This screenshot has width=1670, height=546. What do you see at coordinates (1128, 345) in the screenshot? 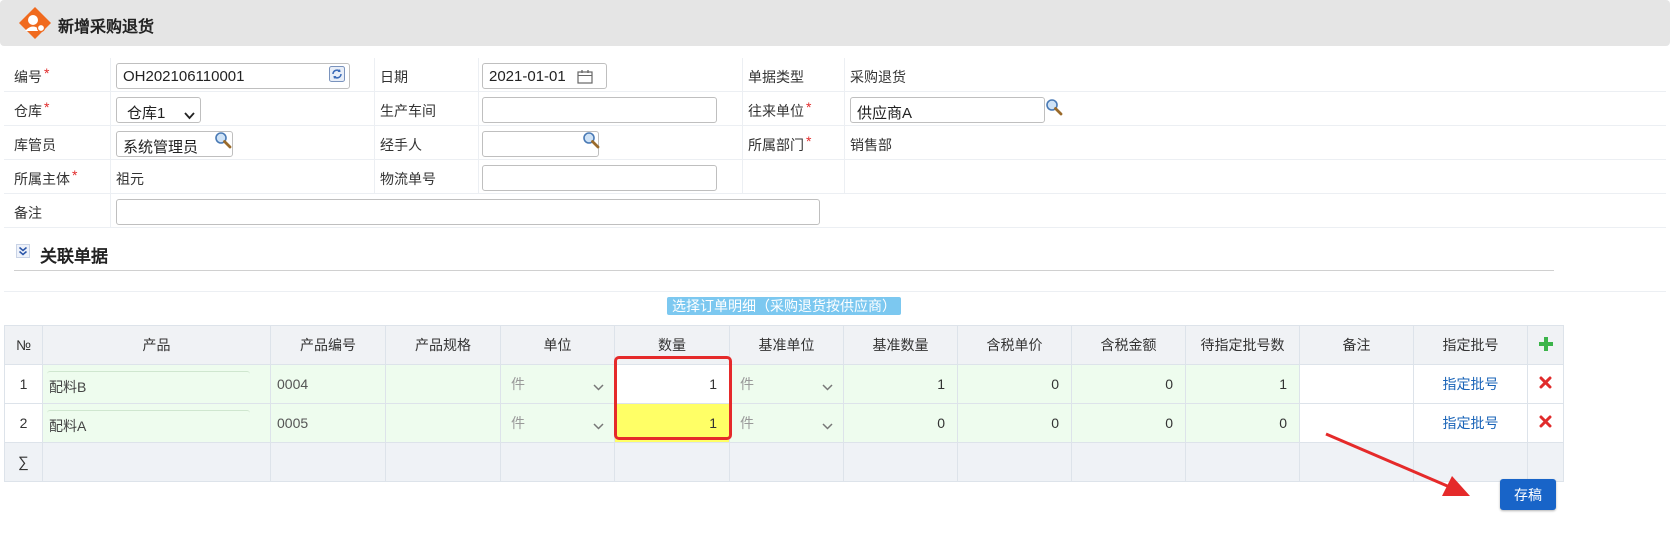
I see `col-header: 含税金额` at bounding box center [1128, 345].